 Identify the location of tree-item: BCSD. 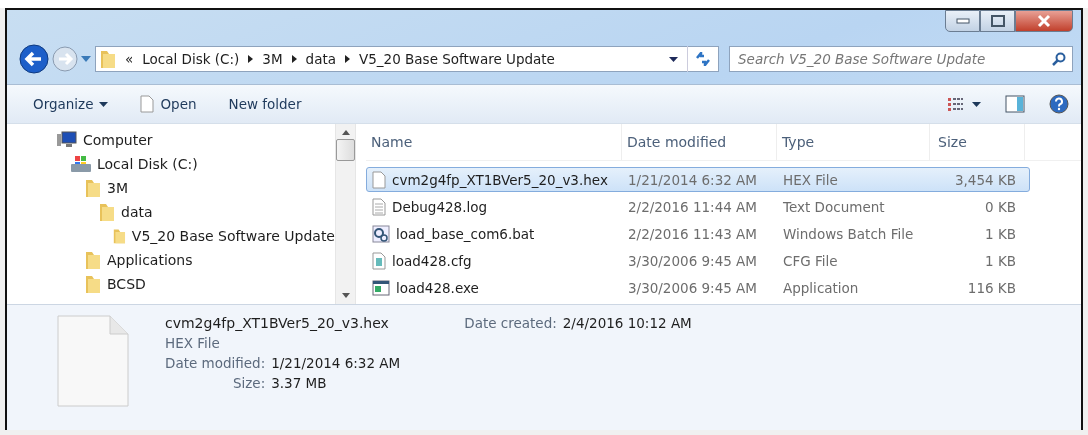
(126, 284).